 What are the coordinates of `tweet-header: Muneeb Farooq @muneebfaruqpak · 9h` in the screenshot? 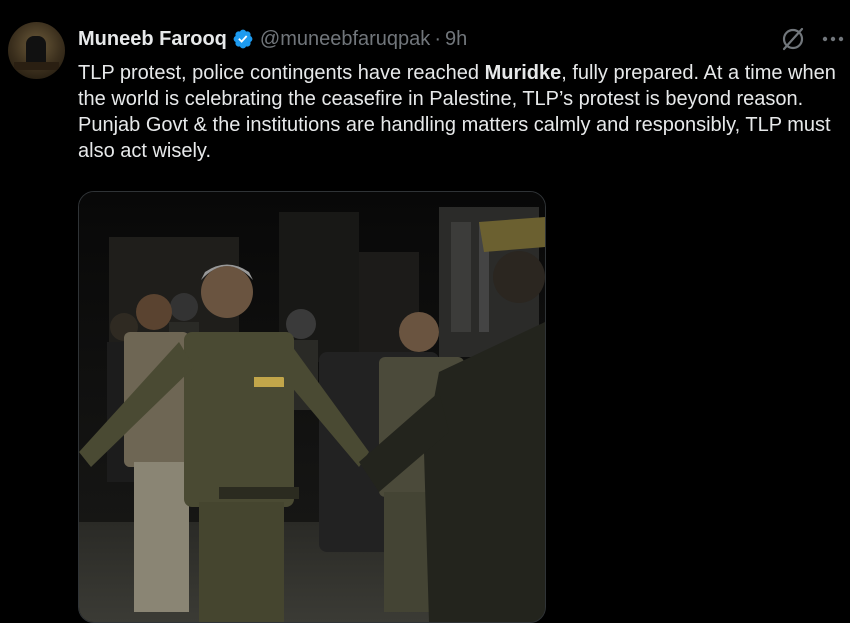 It's located at (272, 39).